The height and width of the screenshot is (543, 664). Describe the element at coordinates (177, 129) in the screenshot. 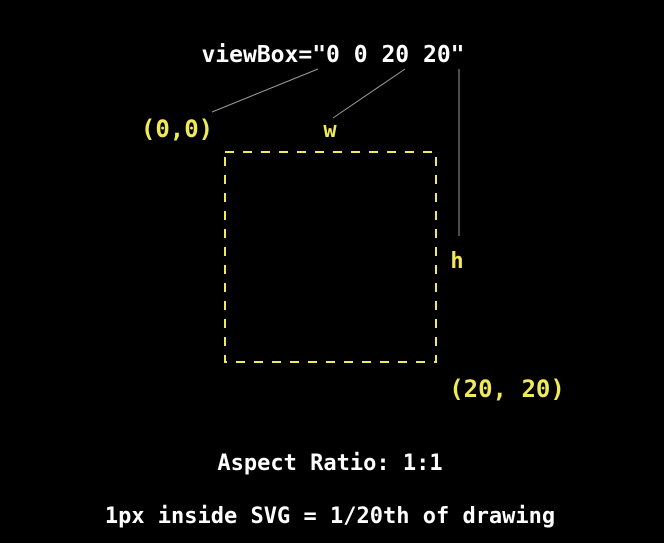

I see `origin-label: (0,0)` at that location.